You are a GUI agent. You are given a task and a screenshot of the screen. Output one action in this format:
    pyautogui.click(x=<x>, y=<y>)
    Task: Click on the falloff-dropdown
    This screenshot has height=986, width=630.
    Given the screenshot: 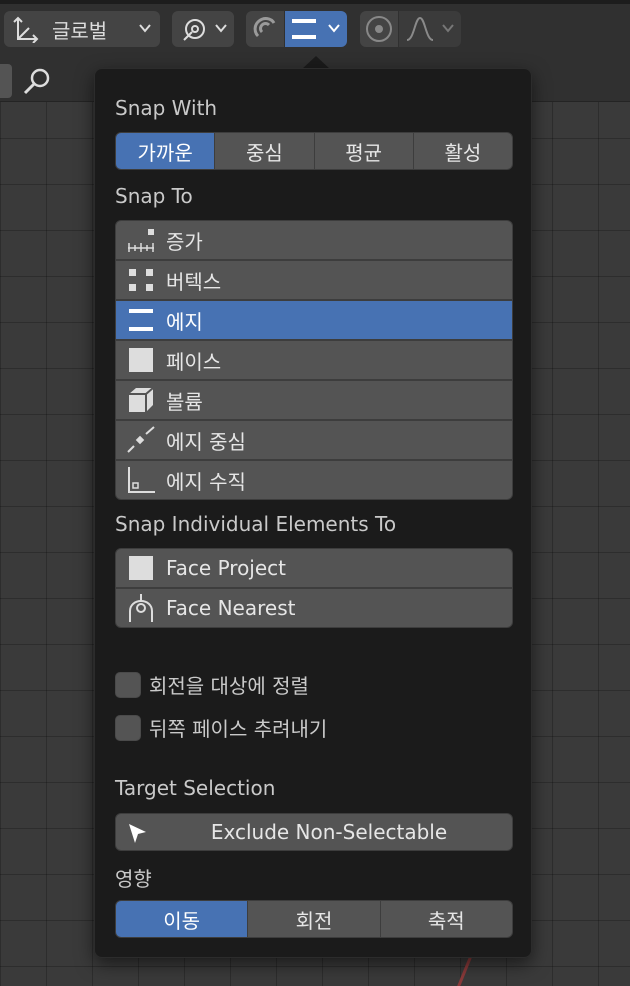 What is the action you would take?
    pyautogui.click(x=430, y=29)
    